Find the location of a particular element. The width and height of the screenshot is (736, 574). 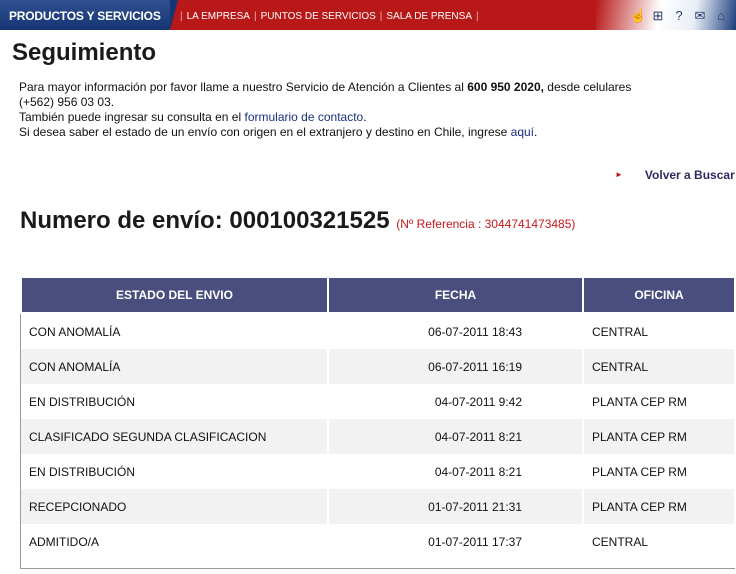

nav-la-empresa: LA EMPRESA is located at coordinates (218, 16).